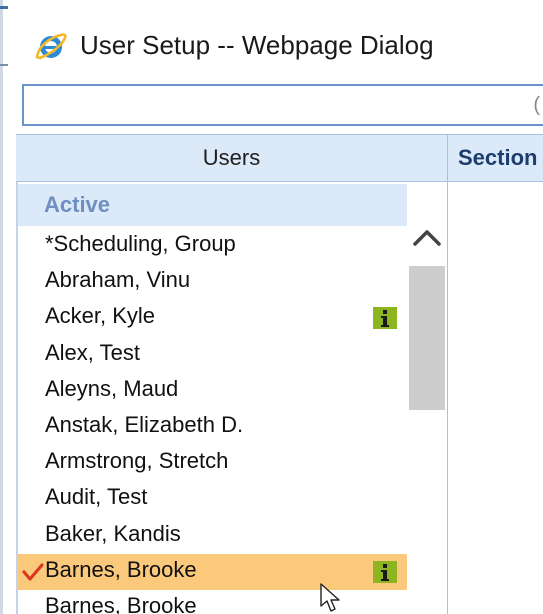  I want to click on user-list-item: Alex, Test, so click(212, 355).